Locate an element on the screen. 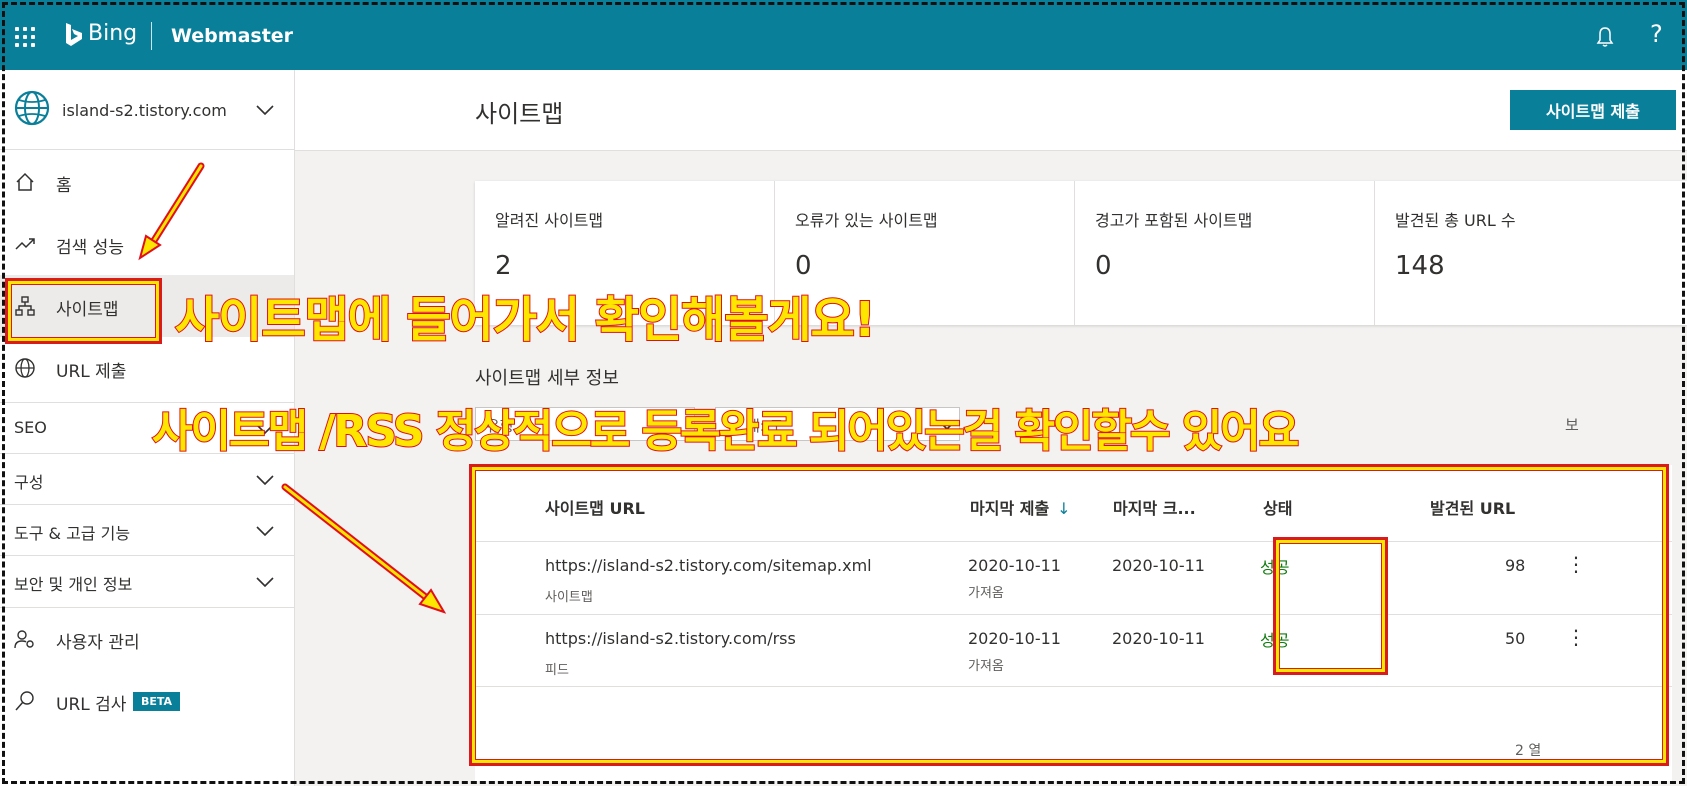  page-title: 사이트맵 is located at coordinates (519, 114).